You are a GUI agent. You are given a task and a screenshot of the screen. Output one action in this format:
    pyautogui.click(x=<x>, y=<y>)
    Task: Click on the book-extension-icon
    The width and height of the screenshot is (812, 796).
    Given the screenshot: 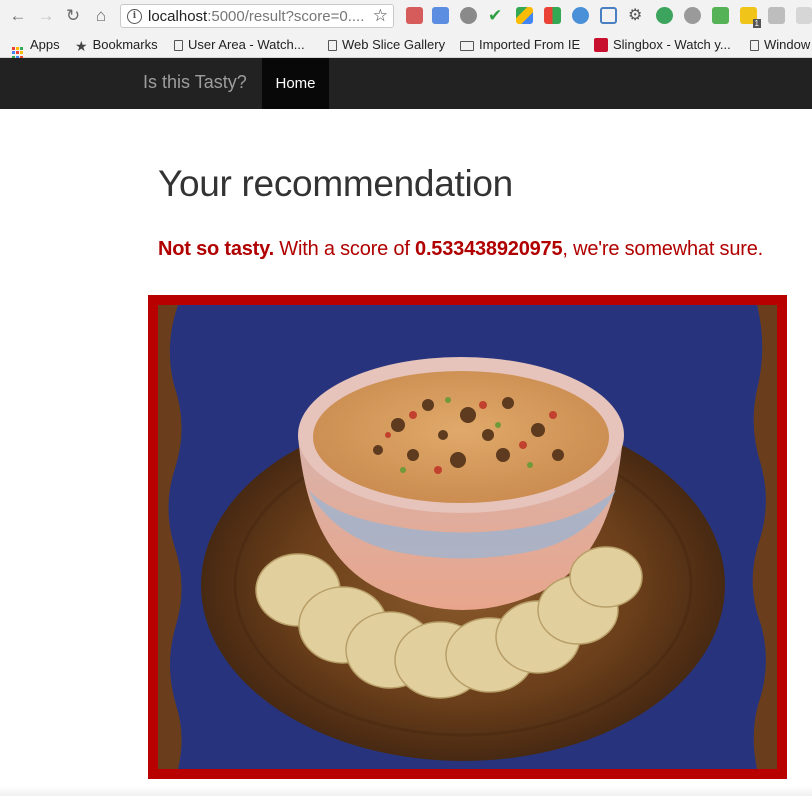 What is the action you would take?
    pyautogui.click(x=414, y=15)
    